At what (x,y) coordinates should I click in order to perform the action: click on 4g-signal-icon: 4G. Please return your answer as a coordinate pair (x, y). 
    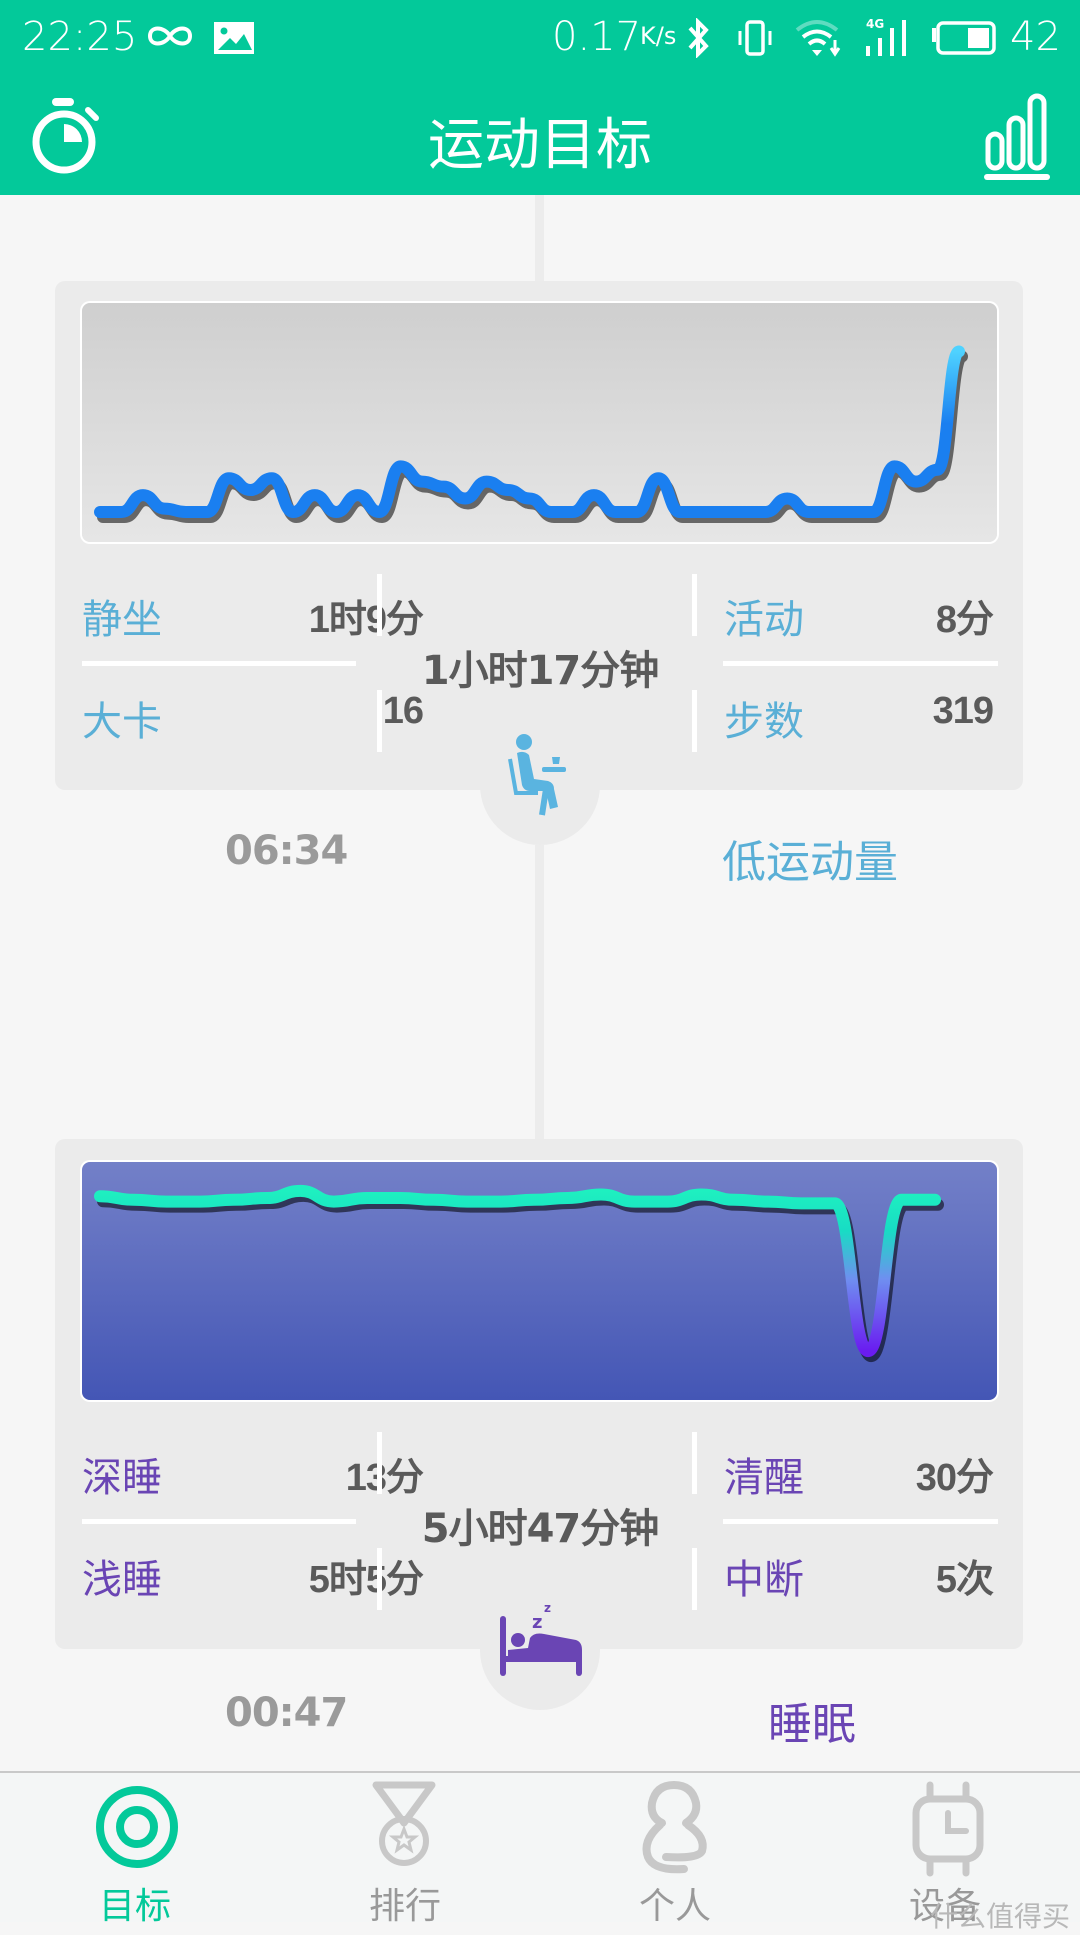
    Looking at the image, I should click on (888, 39).